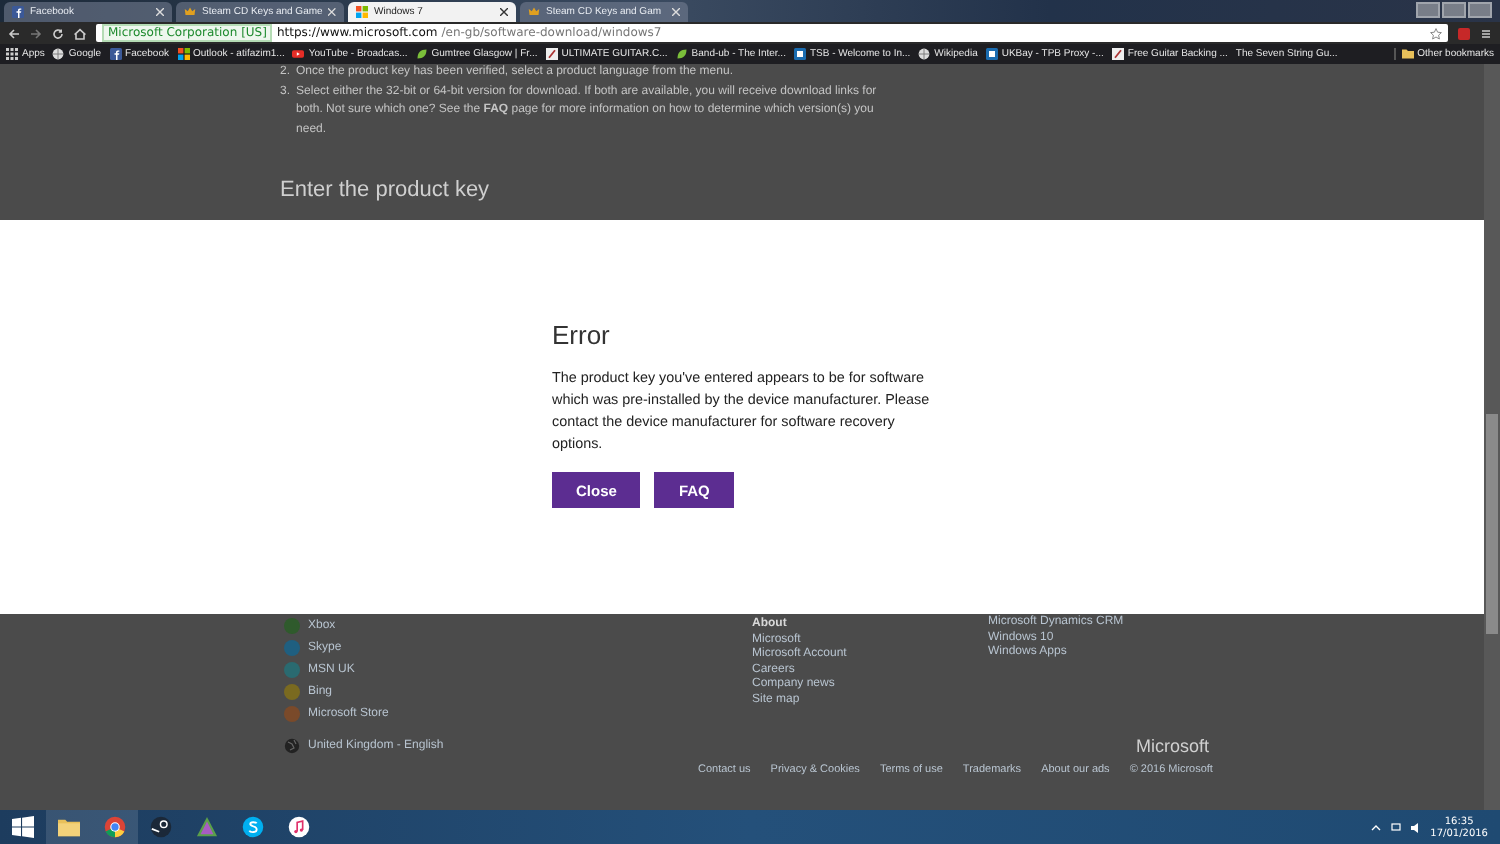 The width and height of the screenshot is (1500, 844). What do you see at coordinates (386, 190) in the screenshot?
I see `section-heading: Enter the product key` at bounding box center [386, 190].